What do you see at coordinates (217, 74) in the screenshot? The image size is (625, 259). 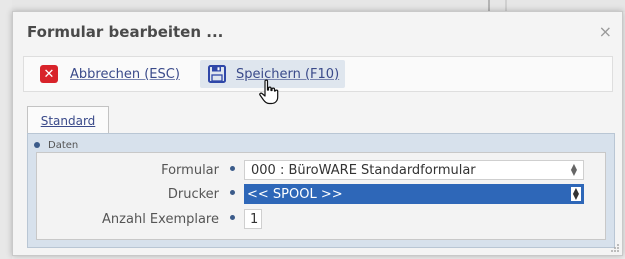 I see `floppy-disk-icon` at bounding box center [217, 74].